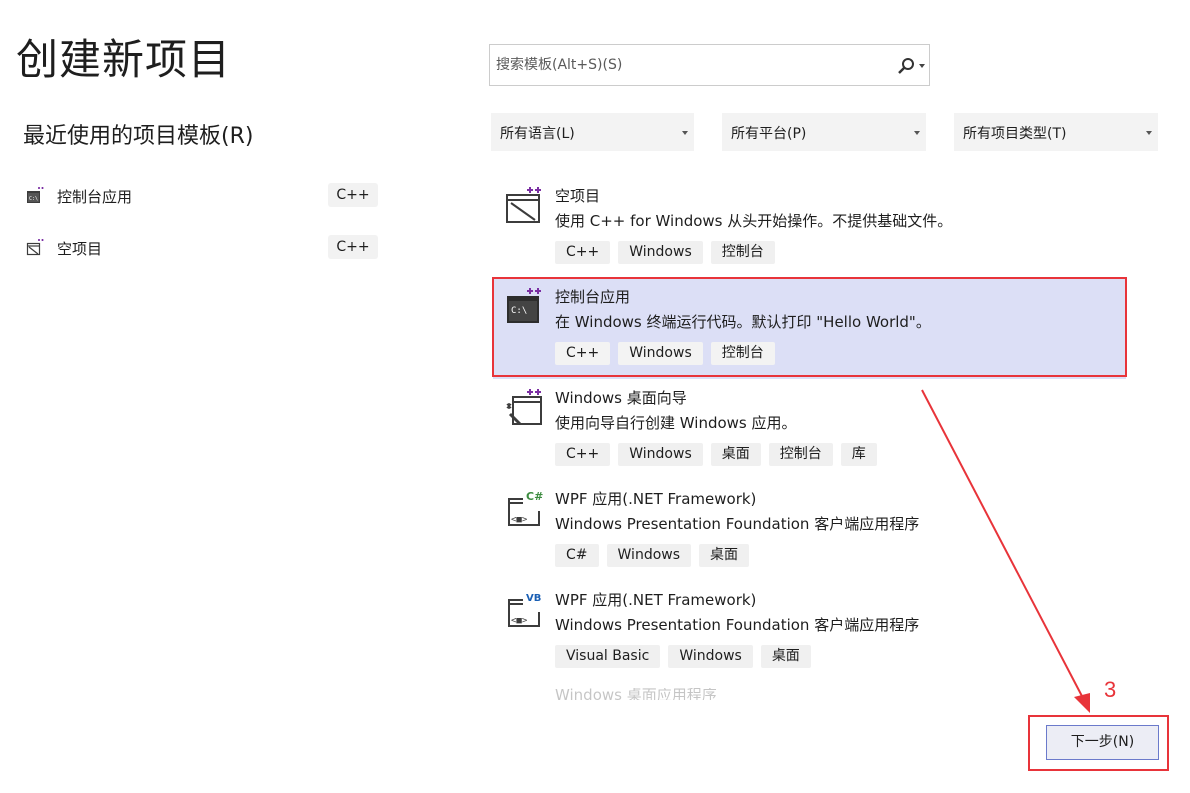  I want to click on template-tags: Visual Basic Windows 桌面, so click(683, 656).